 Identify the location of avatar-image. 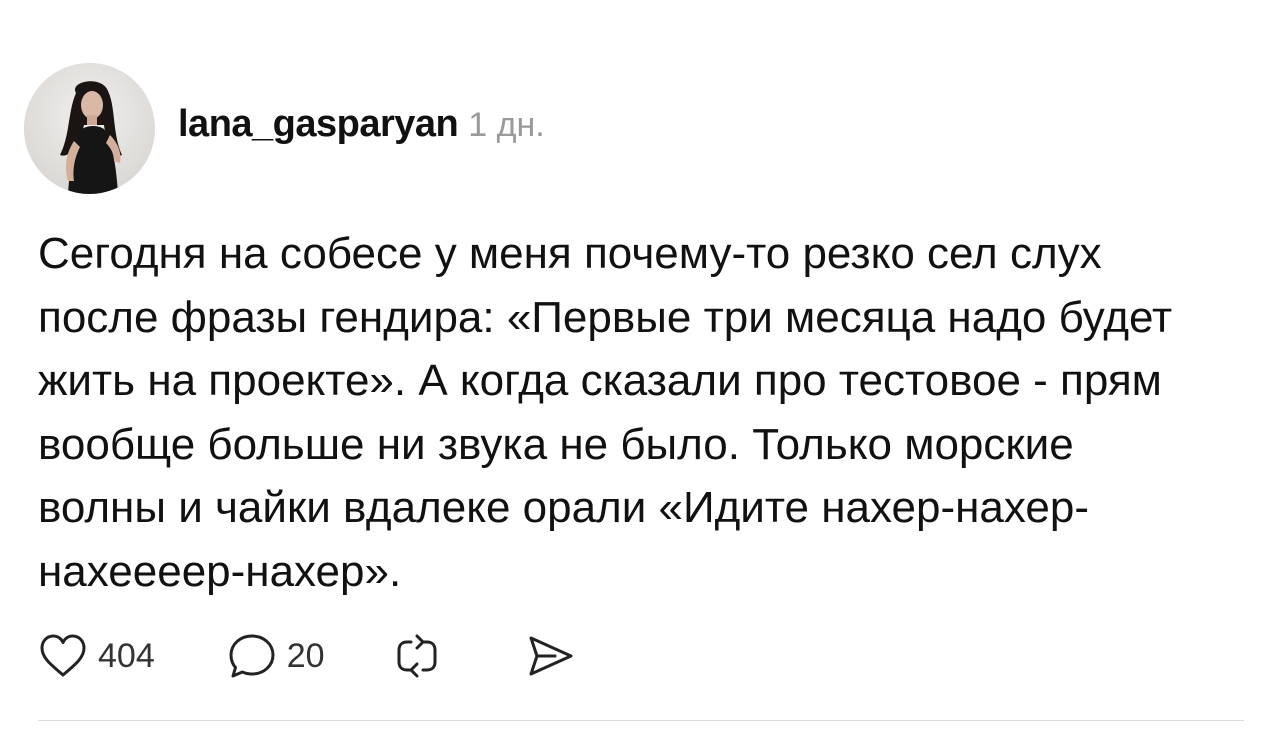
(89, 128).